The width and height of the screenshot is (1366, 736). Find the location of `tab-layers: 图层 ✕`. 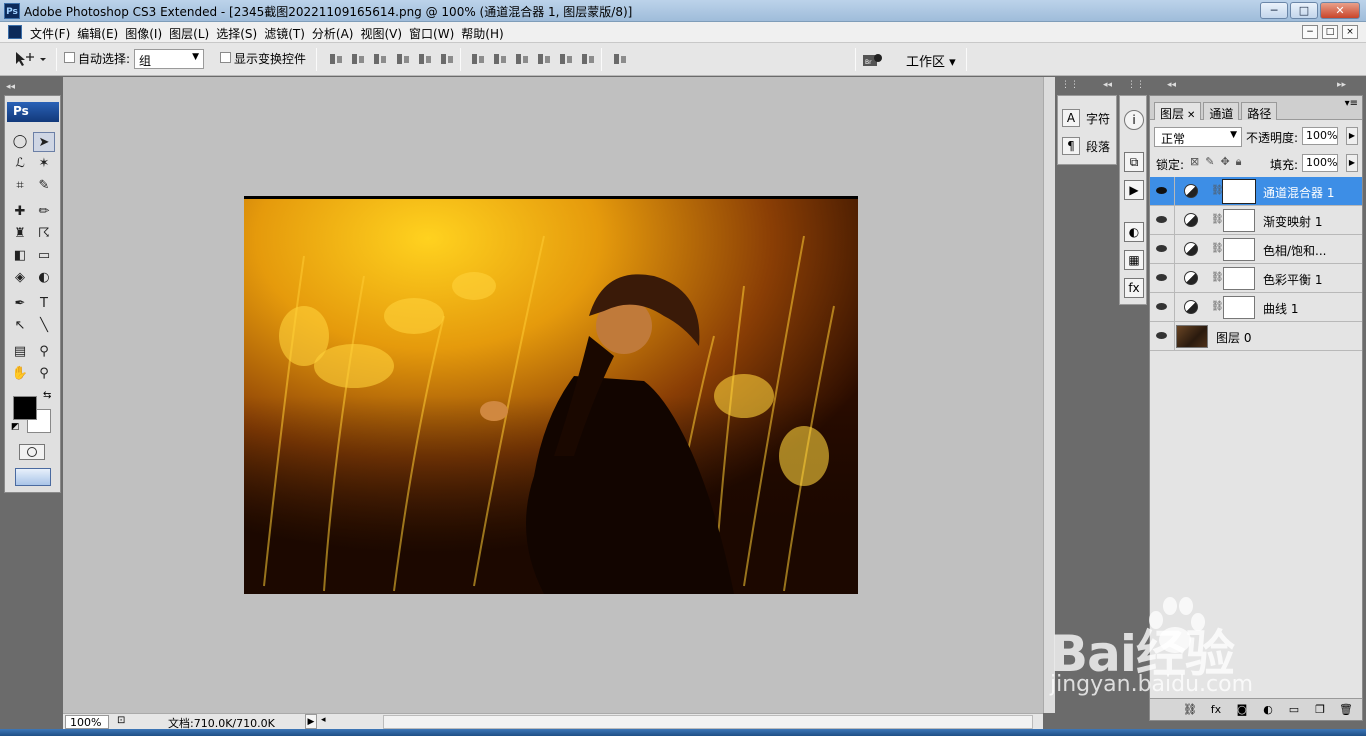

tab-layers: 图层 ✕ is located at coordinates (1178, 111).